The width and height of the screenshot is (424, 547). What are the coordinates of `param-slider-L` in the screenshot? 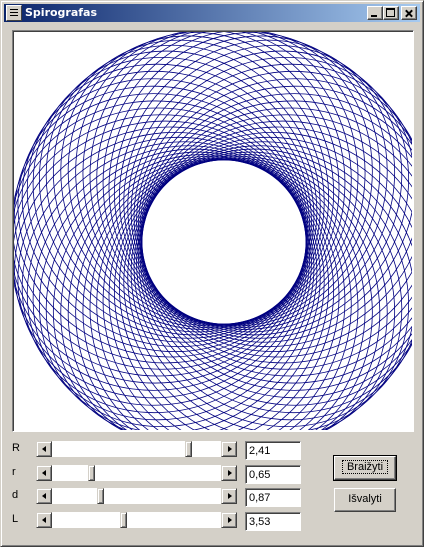 It's located at (136, 520).